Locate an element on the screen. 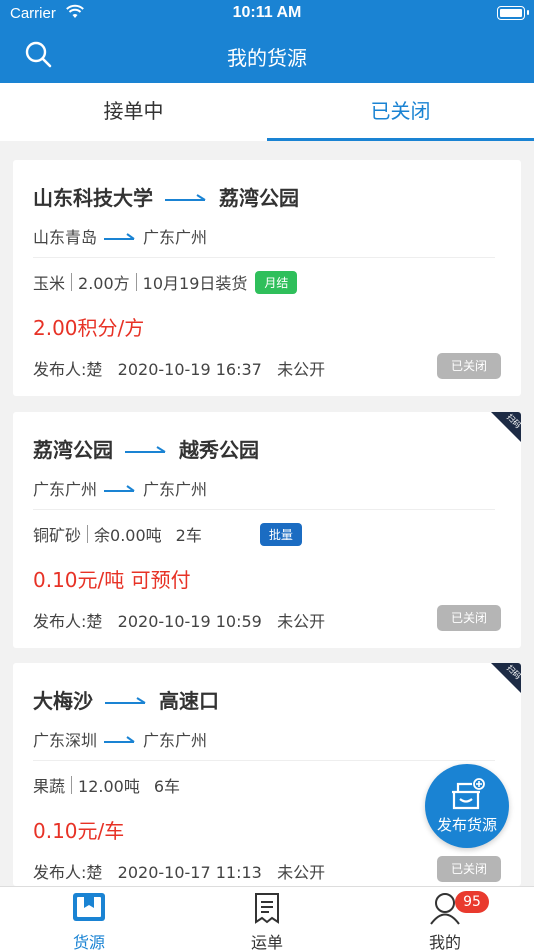 The height and width of the screenshot is (950, 534). publish-cargo-icon is located at coordinates (468, 794).